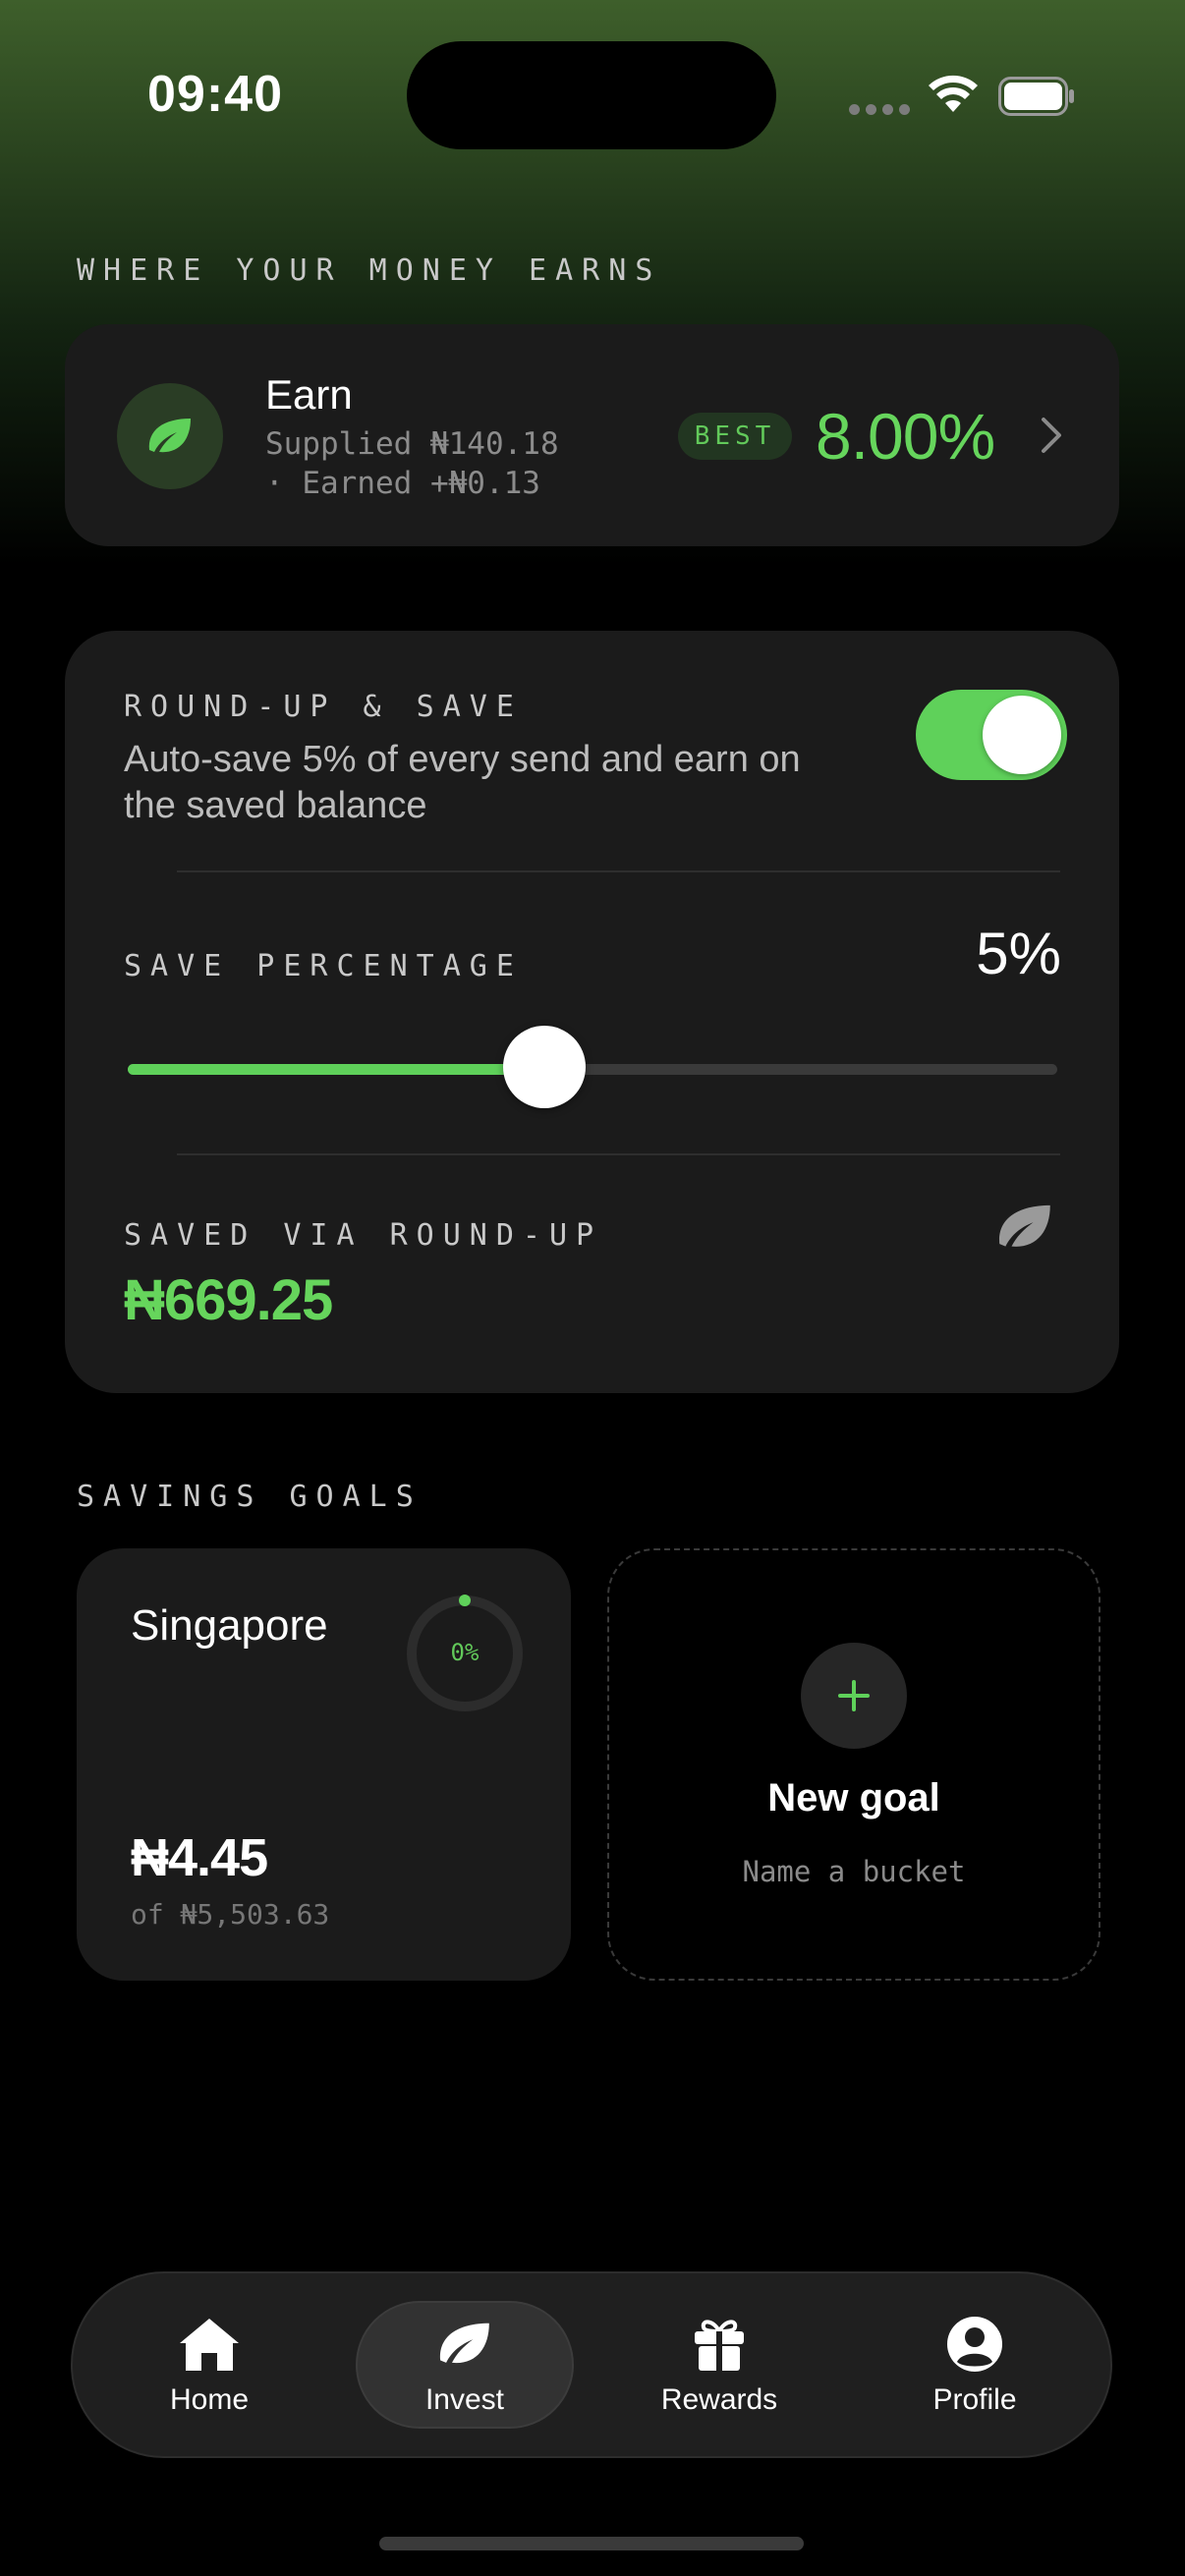  Describe the element at coordinates (1052, 438) in the screenshot. I see `chevron-right-icon` at that location.